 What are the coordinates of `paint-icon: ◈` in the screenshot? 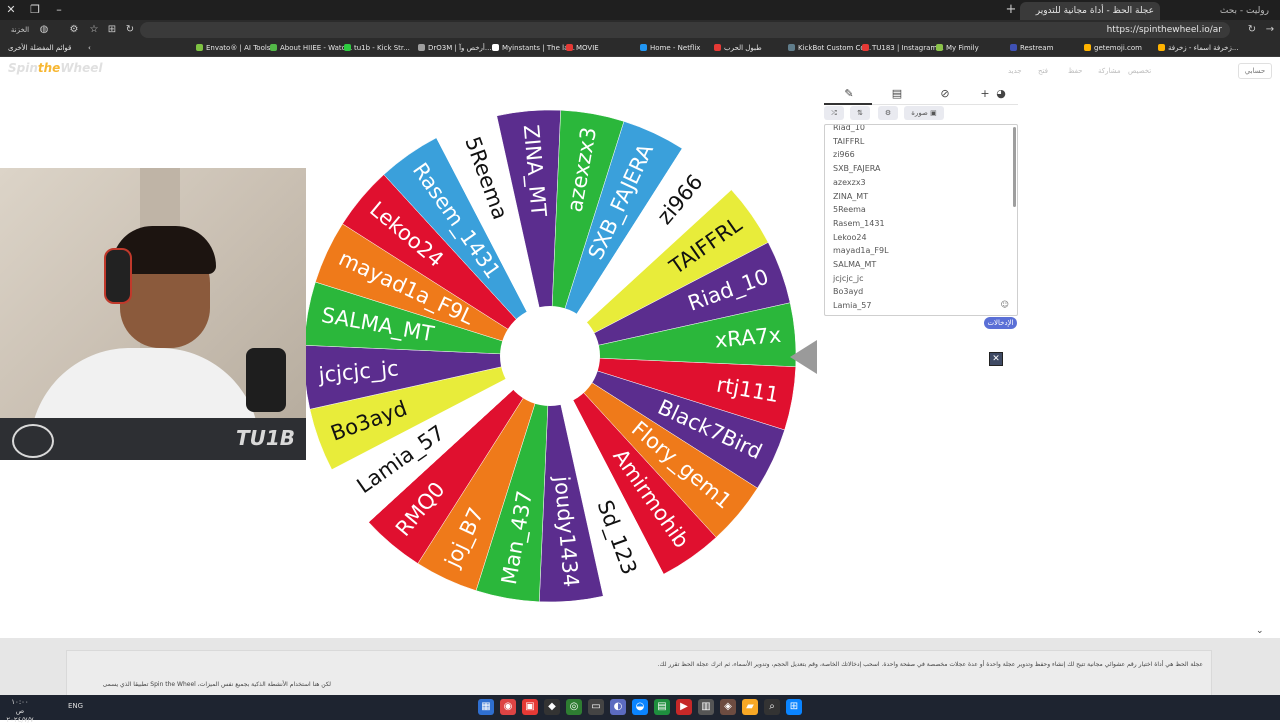 It's located at (728, 707).